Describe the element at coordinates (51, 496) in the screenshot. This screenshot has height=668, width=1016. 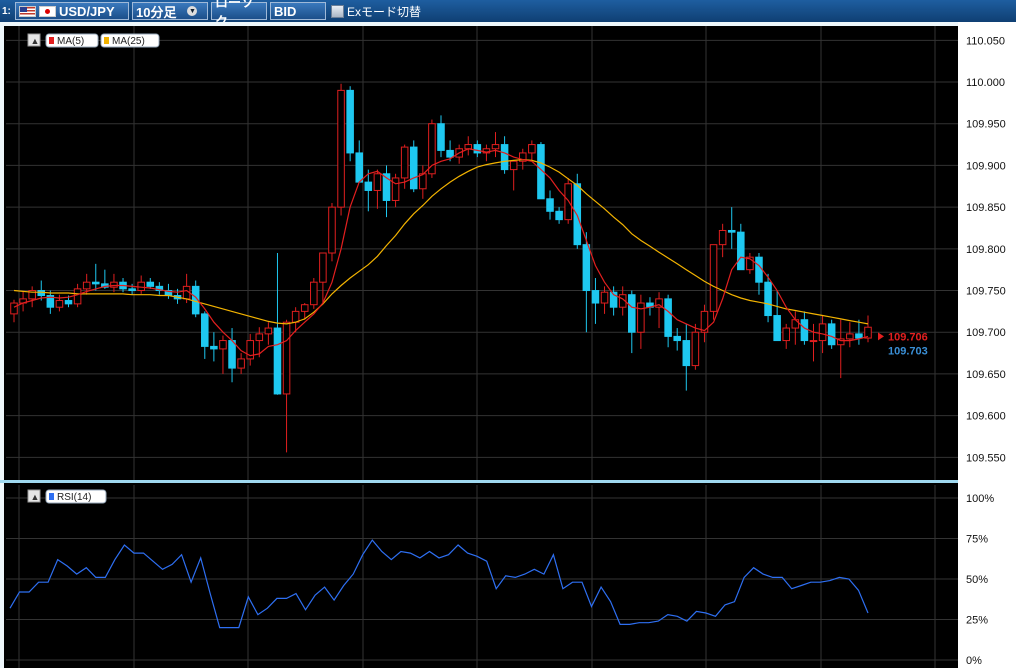
I see `legend-rsi-swatch` at that location.